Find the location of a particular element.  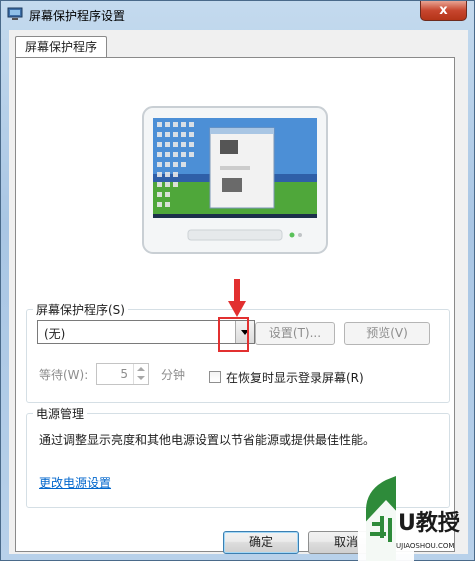

wait-minutes-value: 5 is located at coordinates (124, 374).